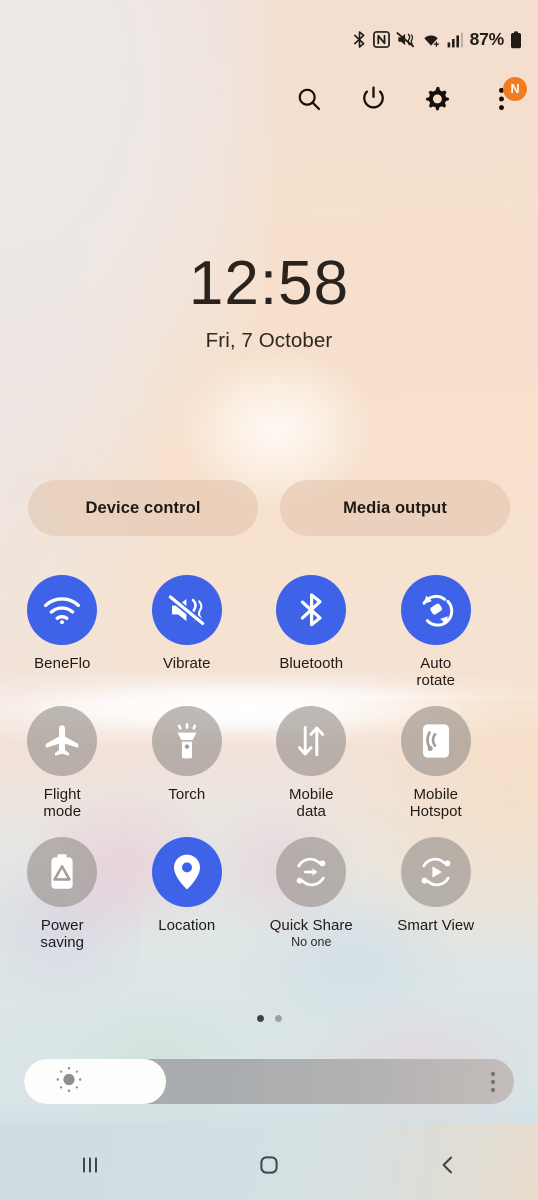 This screenshot has width=538, height=1200. Describe the element at coordinates (269, 341) in the screenshot. I see `clock-date: Fri, 7 October` at that location.